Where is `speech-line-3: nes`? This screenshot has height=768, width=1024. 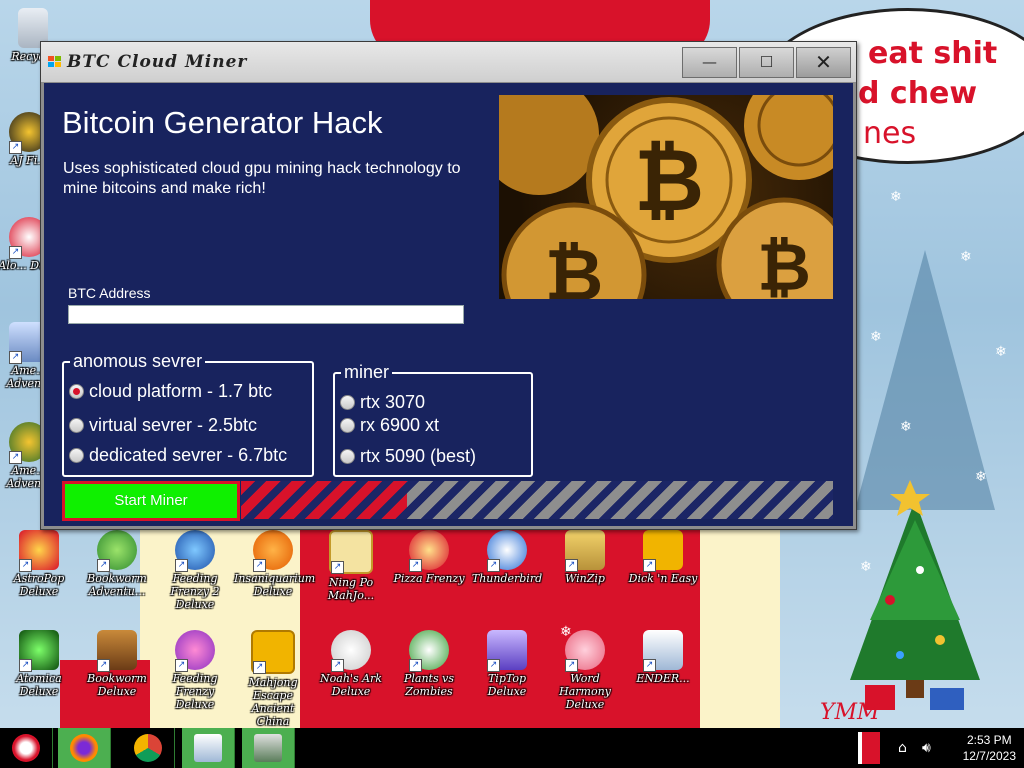
speech-line-3: nes is located at coordinates (890, 133).